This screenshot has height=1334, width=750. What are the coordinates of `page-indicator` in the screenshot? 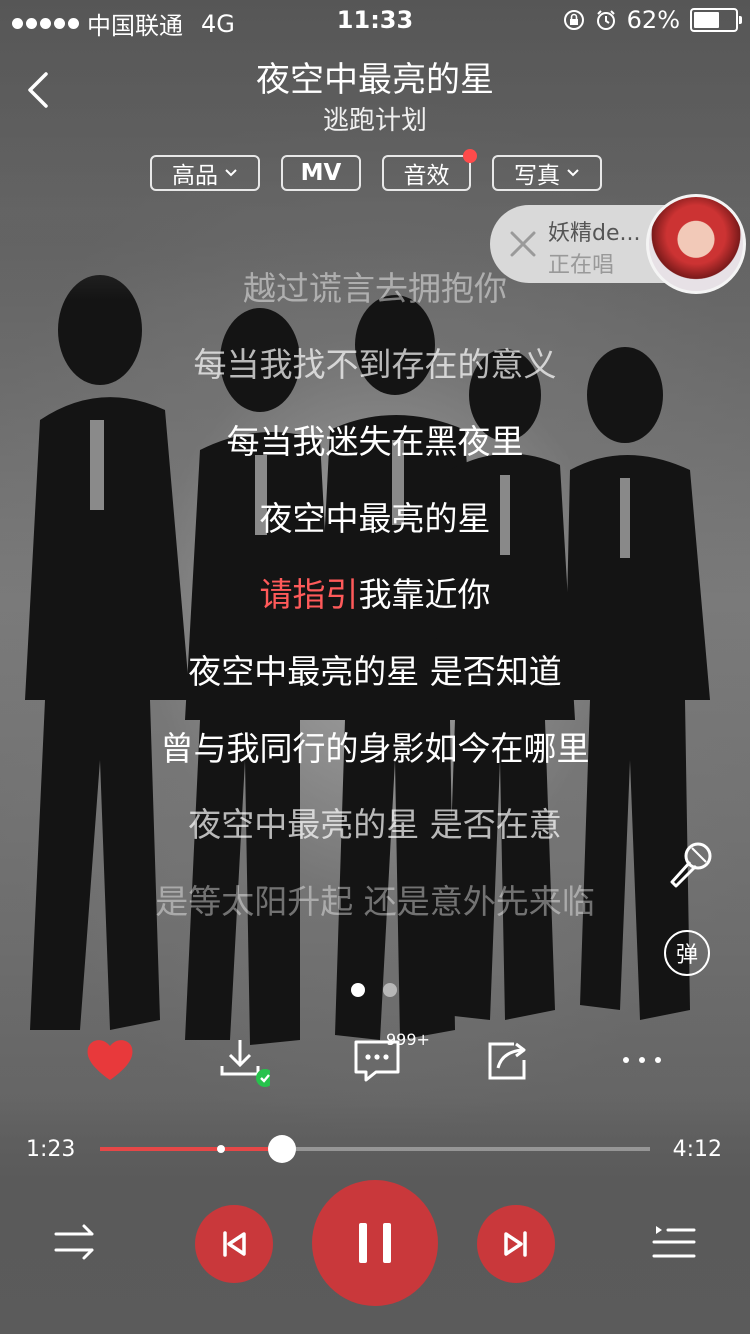 It's located at (374, 990).